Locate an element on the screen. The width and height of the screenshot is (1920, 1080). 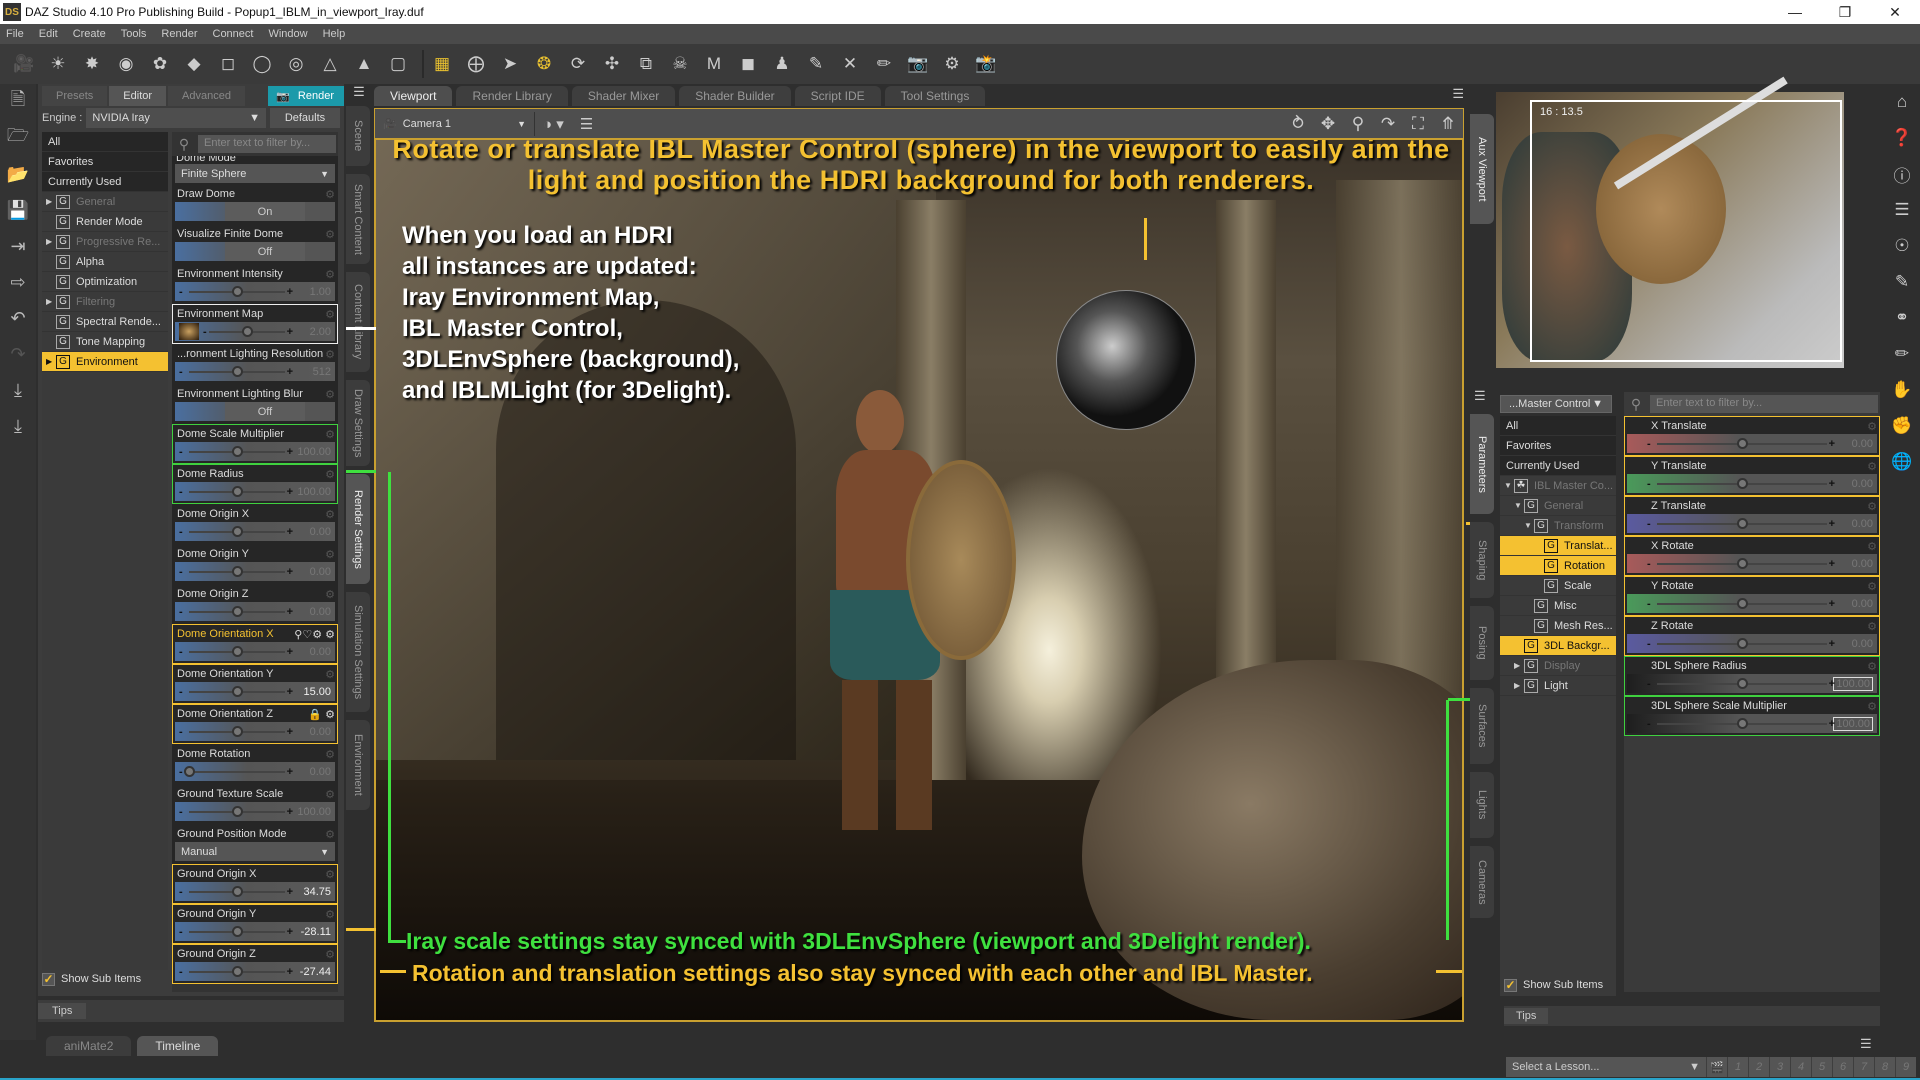
lesson-step-button: 5 is located at coordinates (1821, 1067).